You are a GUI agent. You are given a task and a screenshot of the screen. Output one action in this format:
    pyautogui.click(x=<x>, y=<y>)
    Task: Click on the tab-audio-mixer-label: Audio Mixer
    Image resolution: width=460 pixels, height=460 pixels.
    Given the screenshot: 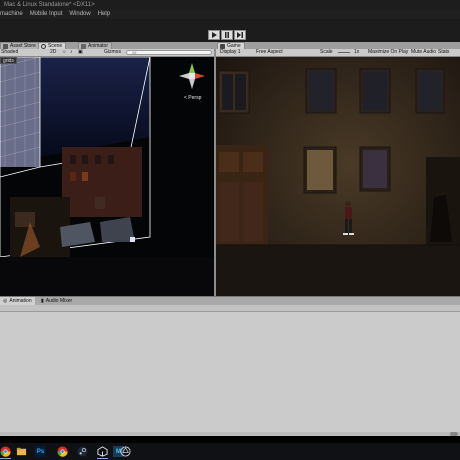 What is the action you would take?
    pyautogui.click(x=59, y=301)
    